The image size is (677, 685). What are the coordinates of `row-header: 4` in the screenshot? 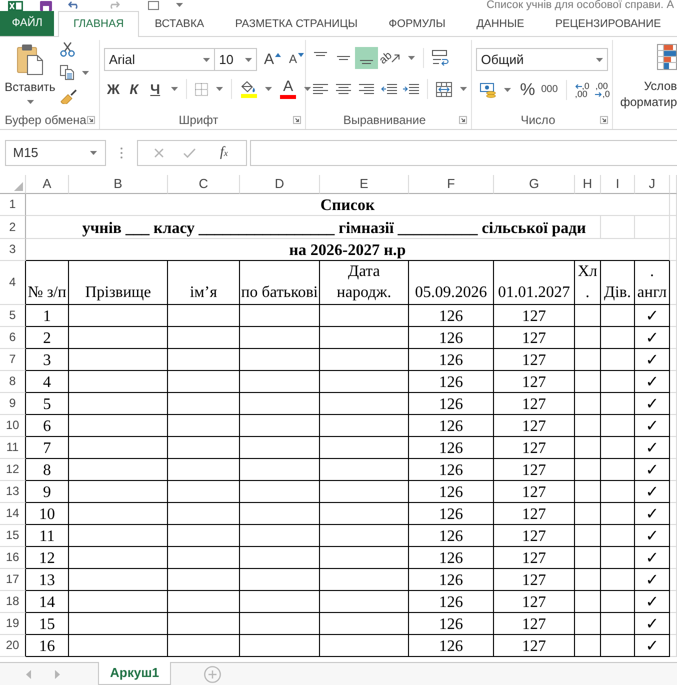 It's located at (13, 283).